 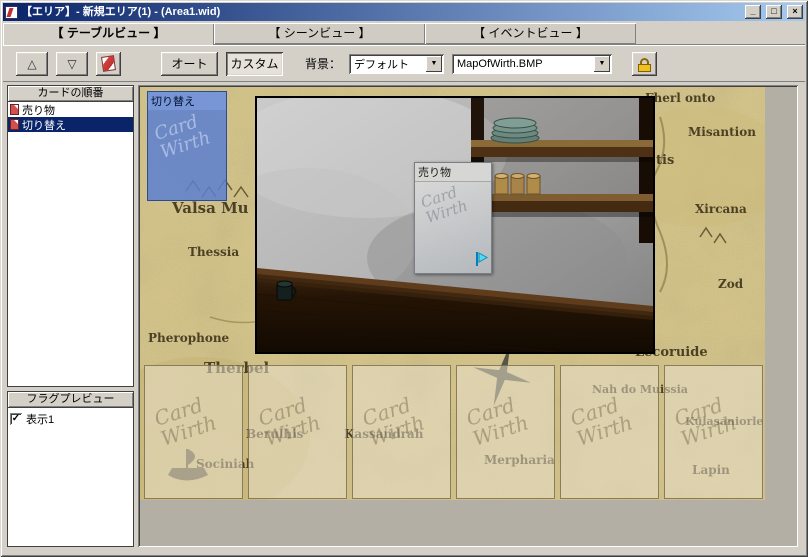 What do you see at coordinates (382, 64) in the screenshot?
I see `bg-type-value: デフォルト` at bounding box center [382, 64].